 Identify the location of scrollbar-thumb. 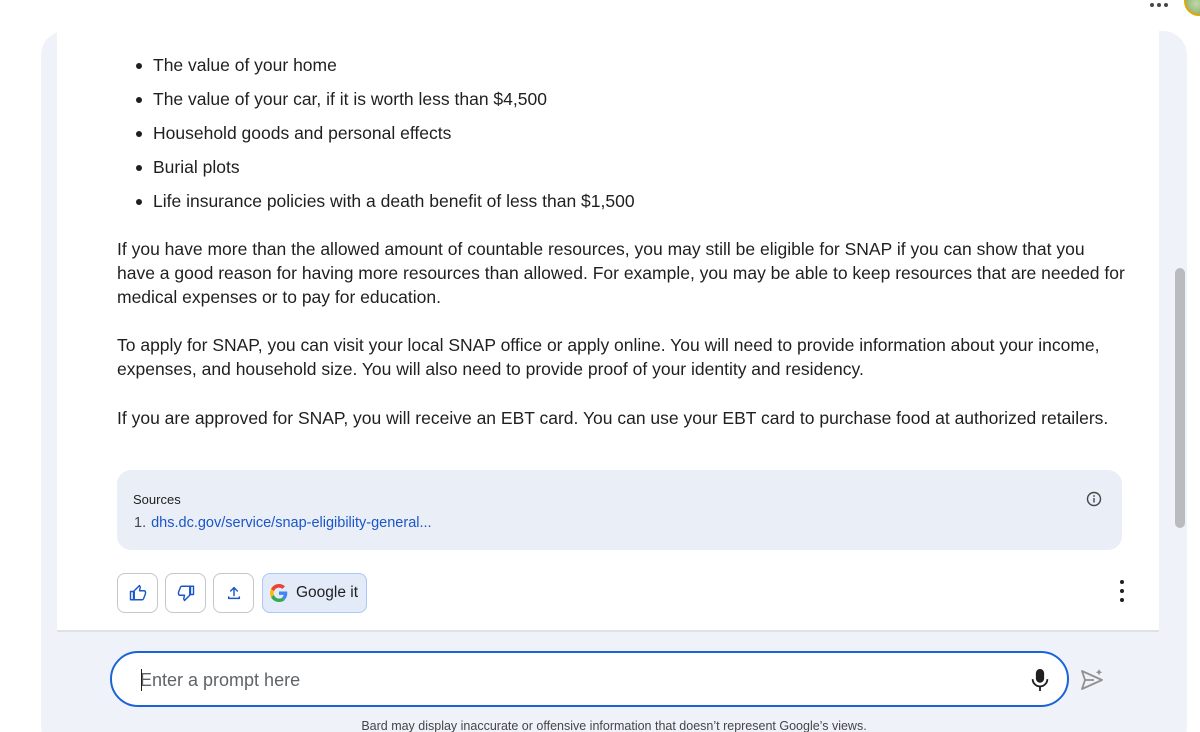
(1180, 398).